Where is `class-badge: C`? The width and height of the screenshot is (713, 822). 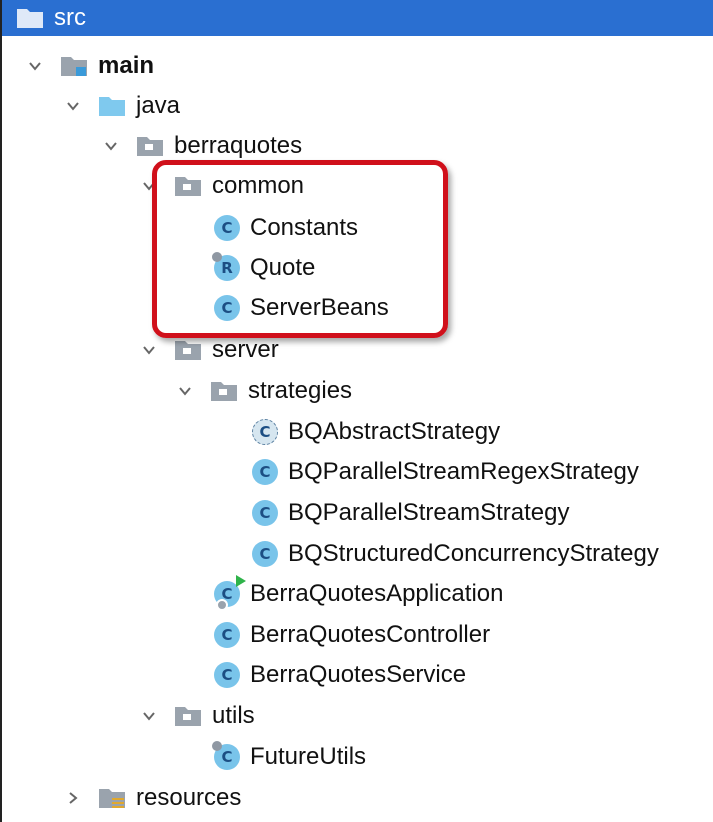
class-badge: C is located at coordinates (227, 756).